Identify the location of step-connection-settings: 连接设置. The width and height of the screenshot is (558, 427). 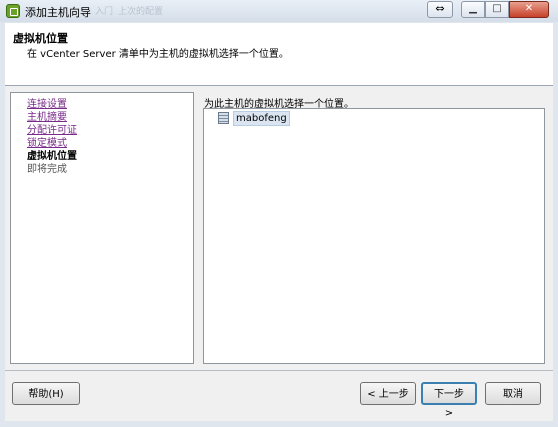
(47, 105).